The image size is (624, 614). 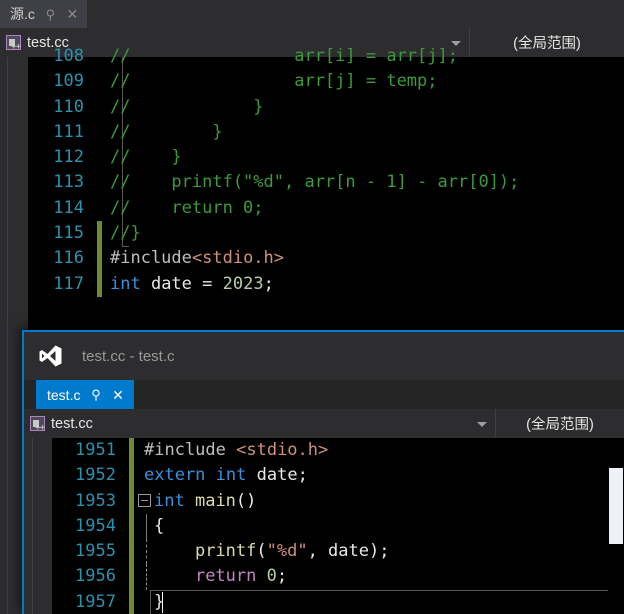 I want to click on code-line: 109 // arr[j] = temp;, so click(x=326, y=81).